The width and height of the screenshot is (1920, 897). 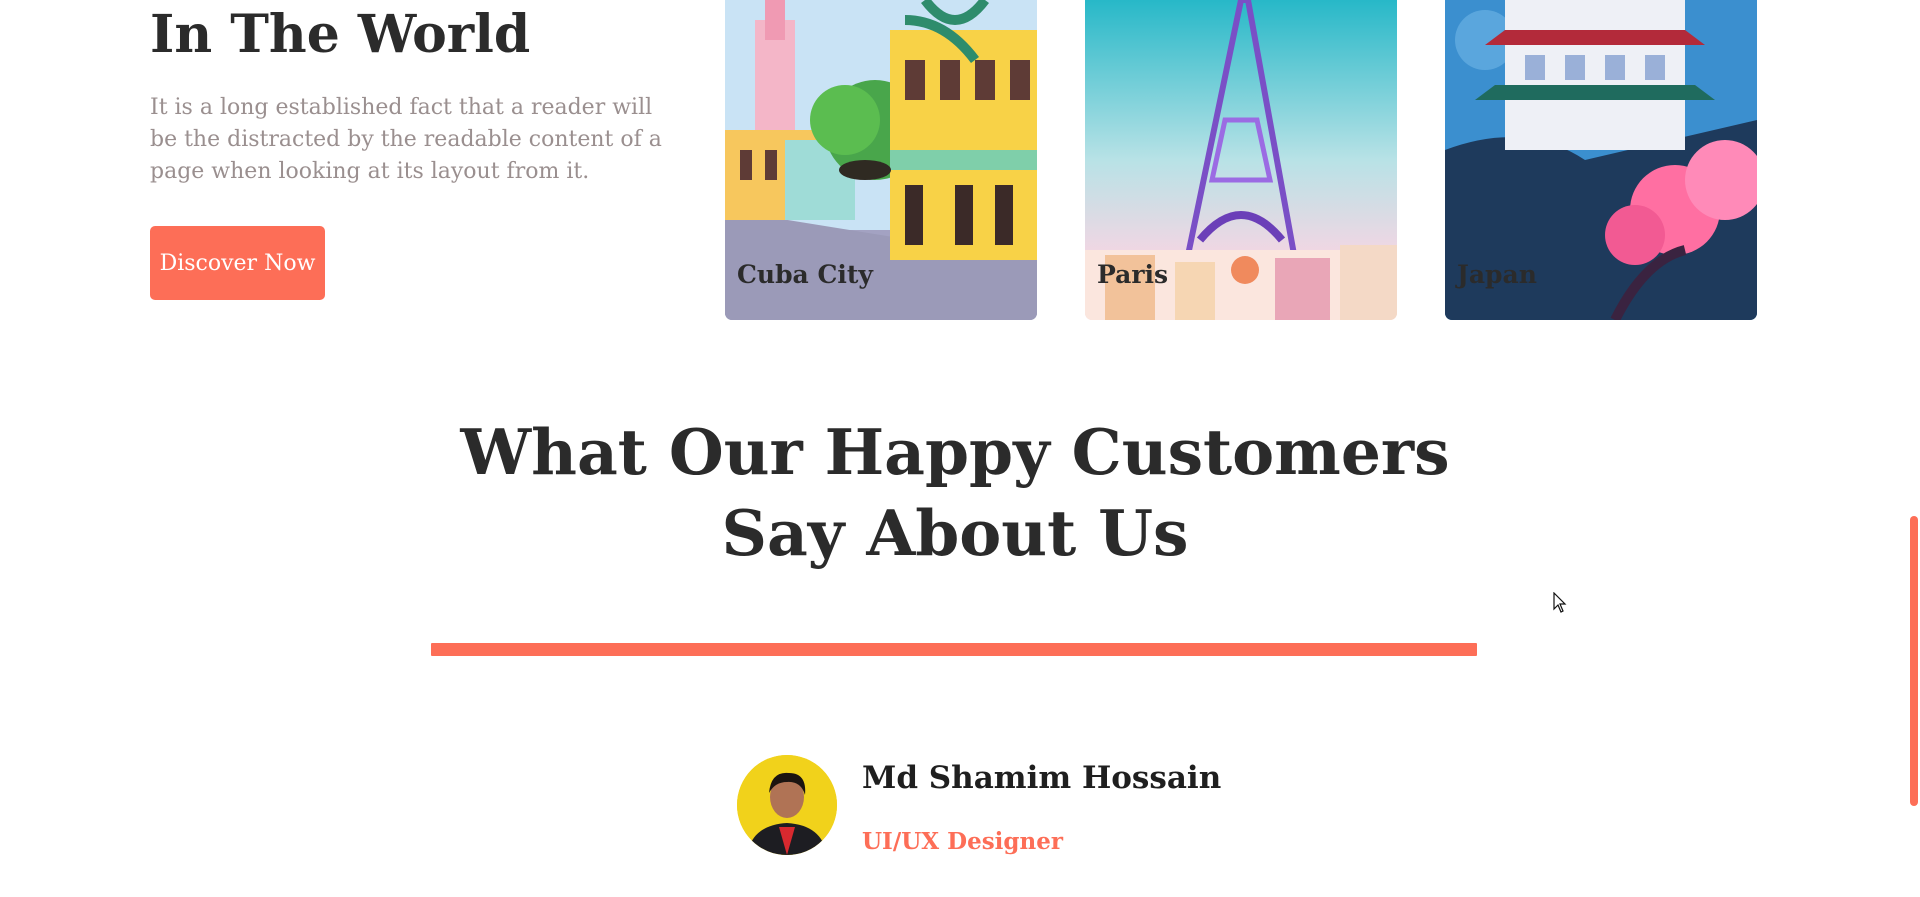 I want to click on customer-name: Md Shamim Hossain, so click(x=1042, y=778).